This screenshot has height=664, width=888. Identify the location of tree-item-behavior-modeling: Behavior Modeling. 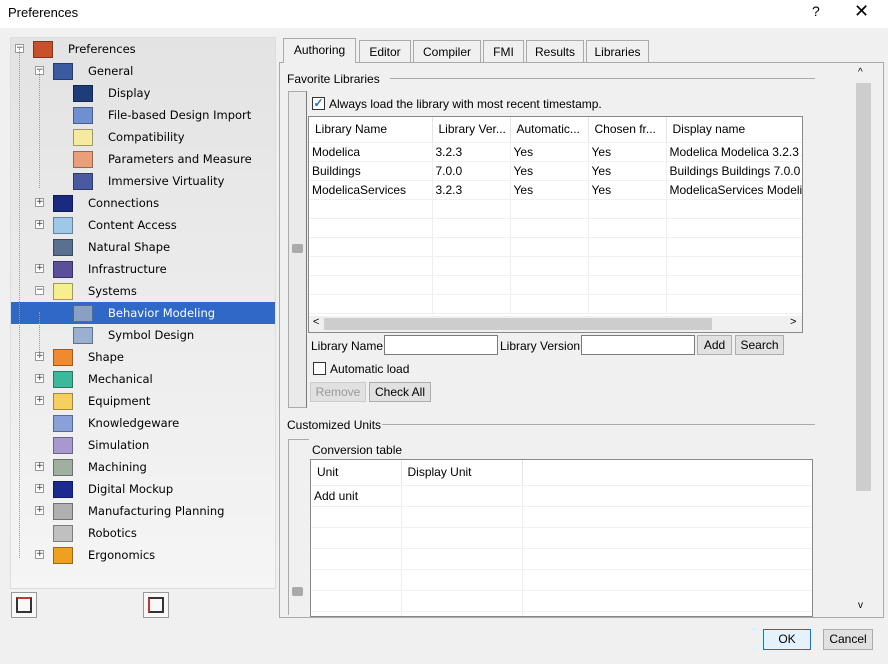
(143, 313).